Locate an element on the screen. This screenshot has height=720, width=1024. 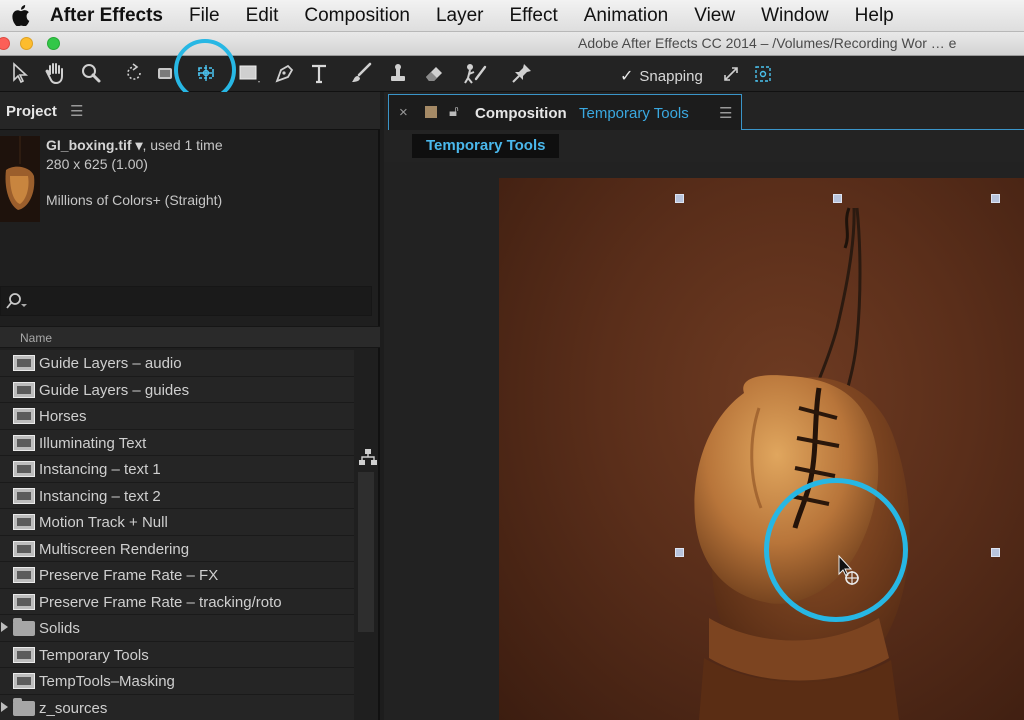
snap-features-icon is located at coordinates (763, 76).